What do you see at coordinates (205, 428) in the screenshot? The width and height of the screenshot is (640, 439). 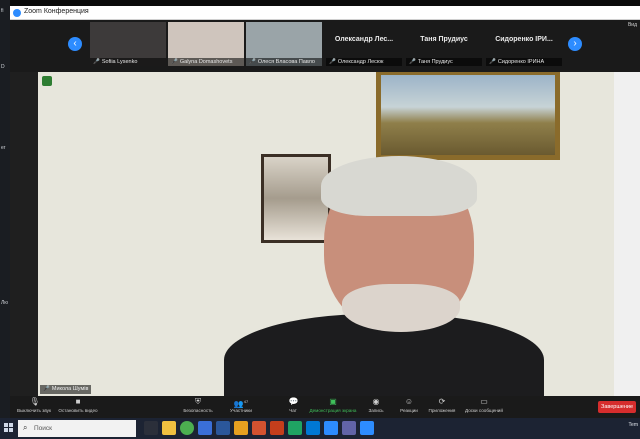 I see `store-icon` at bounding box center [205, 428].